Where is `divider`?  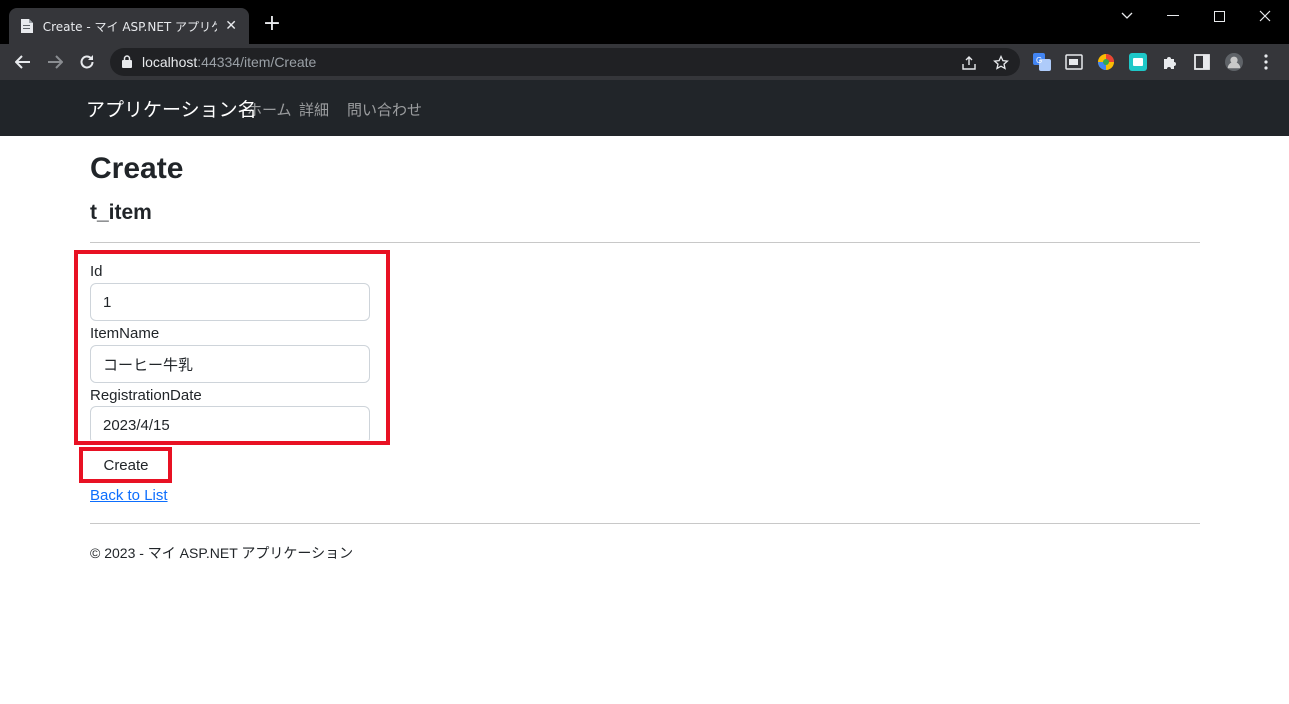 divider is located at coordinates (645, 242).